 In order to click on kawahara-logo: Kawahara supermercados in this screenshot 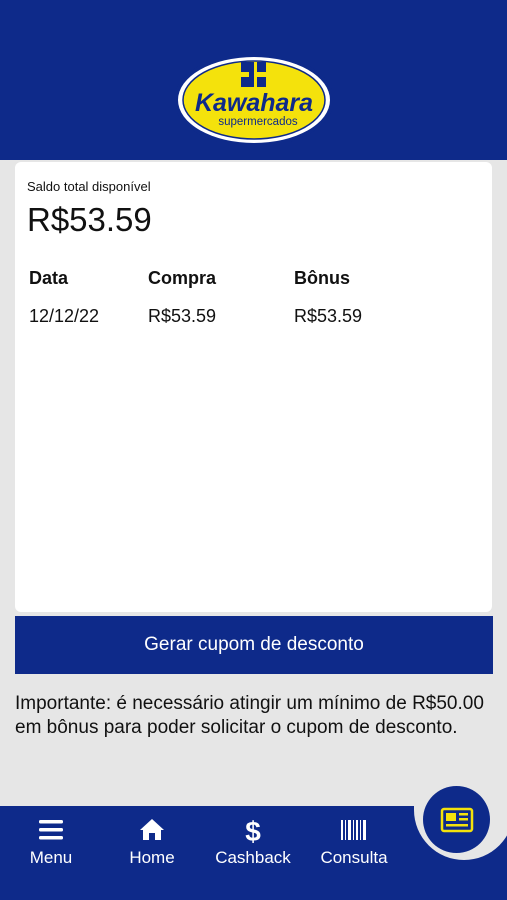, I will do `click(254, 100)`.